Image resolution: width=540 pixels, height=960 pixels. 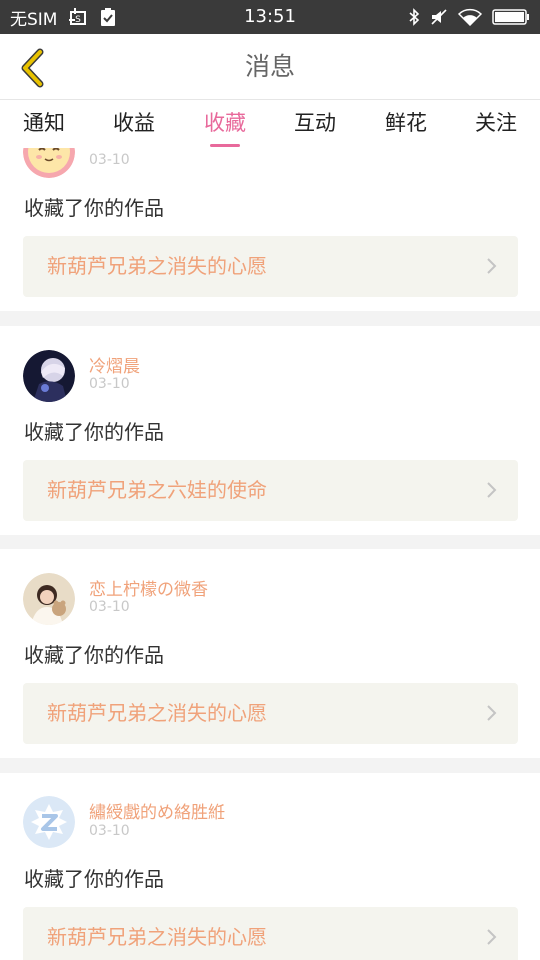 I want to click on tab-following: 关注, so click(x=496, y=124).